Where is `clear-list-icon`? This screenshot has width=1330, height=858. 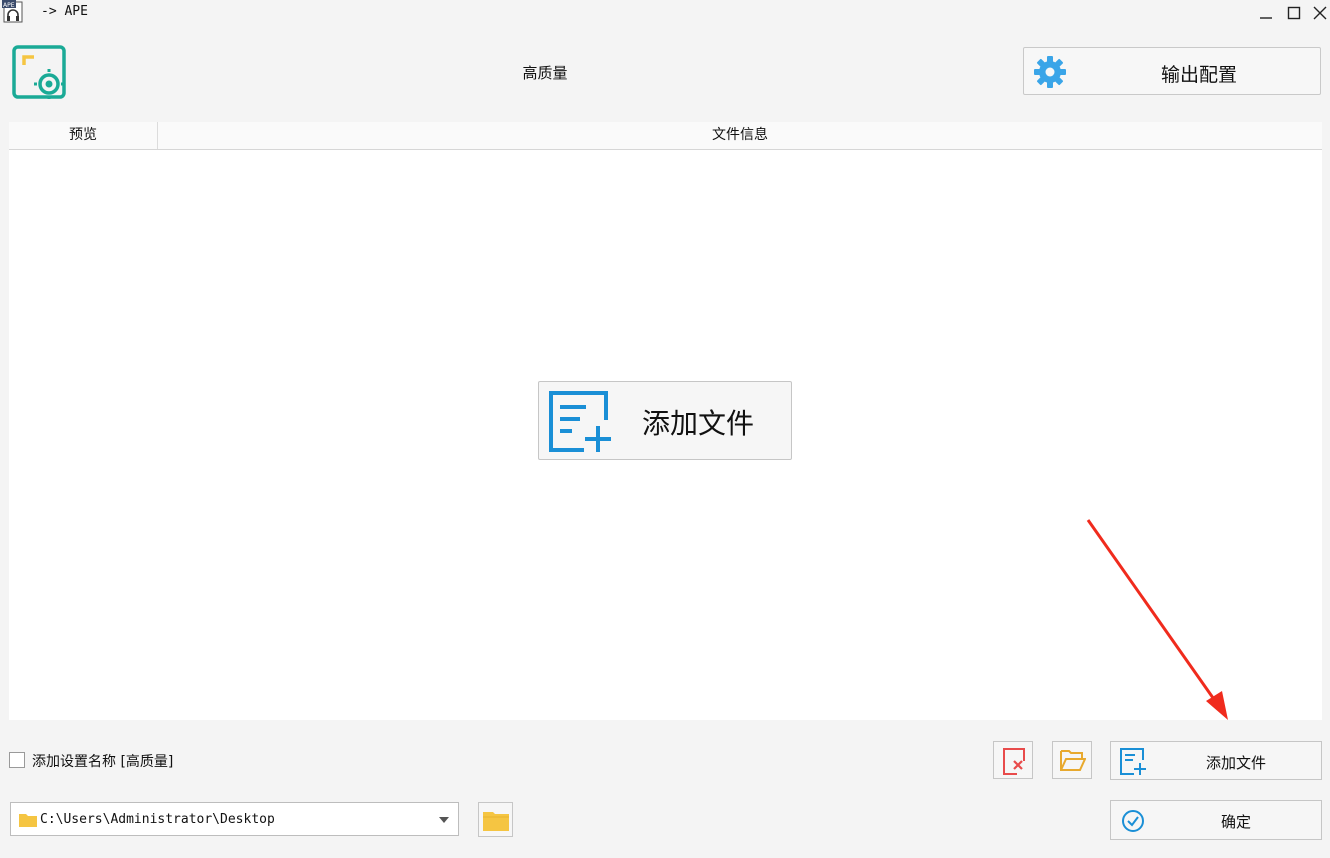
clear-list-icon is located at coordinates (1014, 761).